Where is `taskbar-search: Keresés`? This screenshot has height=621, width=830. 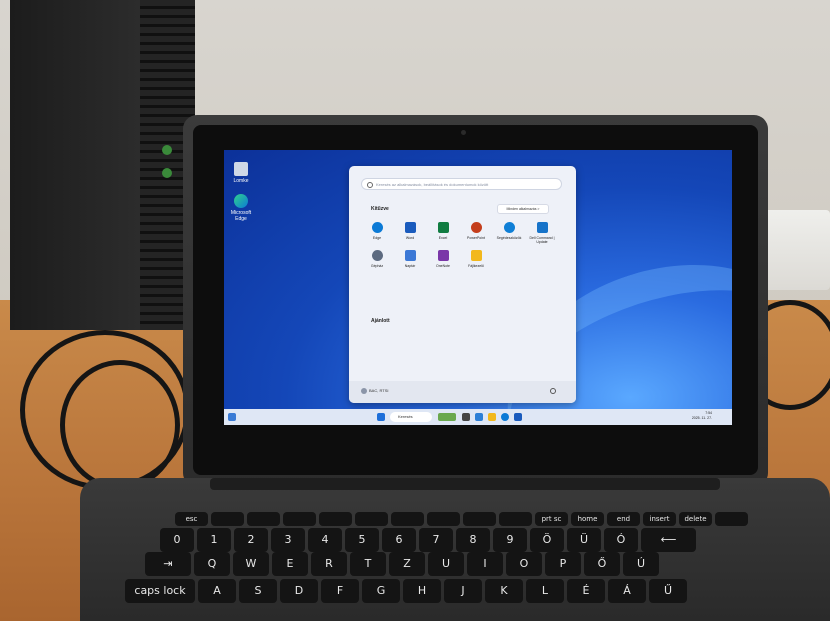 taskbar-search: Keresés is located at coordinates (411, 417).